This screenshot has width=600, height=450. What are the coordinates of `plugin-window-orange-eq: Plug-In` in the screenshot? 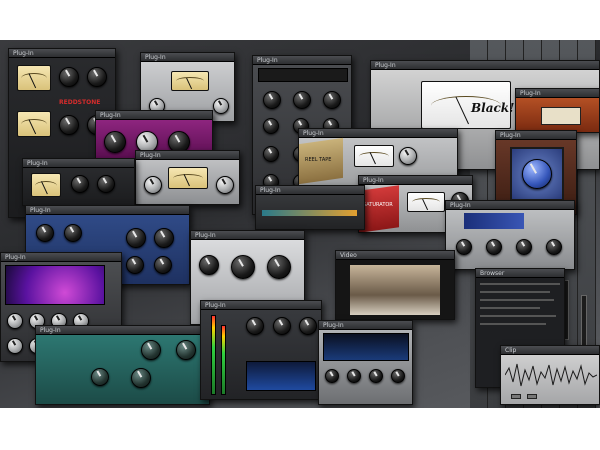 It's located at (557, 110).